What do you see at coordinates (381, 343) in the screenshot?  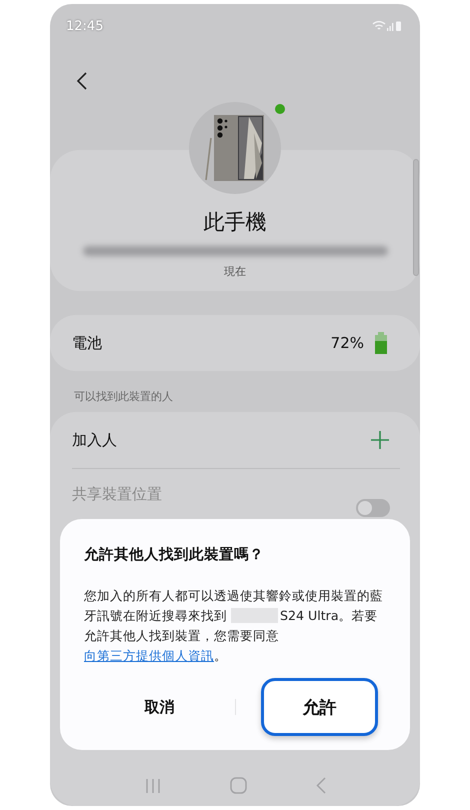 I see `battery-icon` at bounding box center [381, 343].